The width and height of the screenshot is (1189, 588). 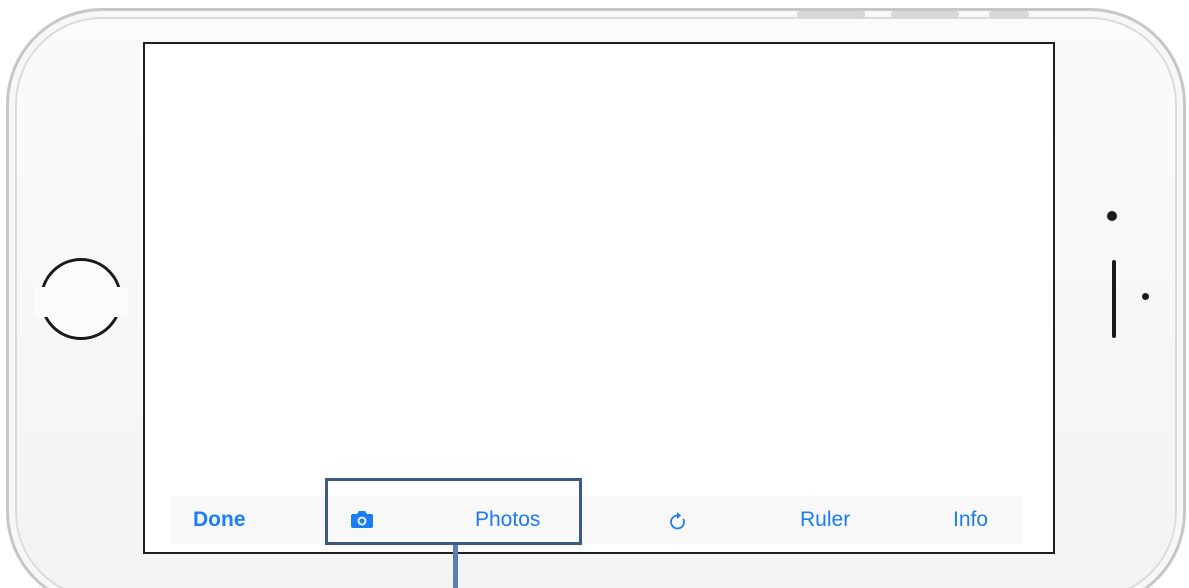 What do you see at coordinates (1145, 296) in the screenshot?
I see `proximity-sensor` at bounding box center [1145, 296].